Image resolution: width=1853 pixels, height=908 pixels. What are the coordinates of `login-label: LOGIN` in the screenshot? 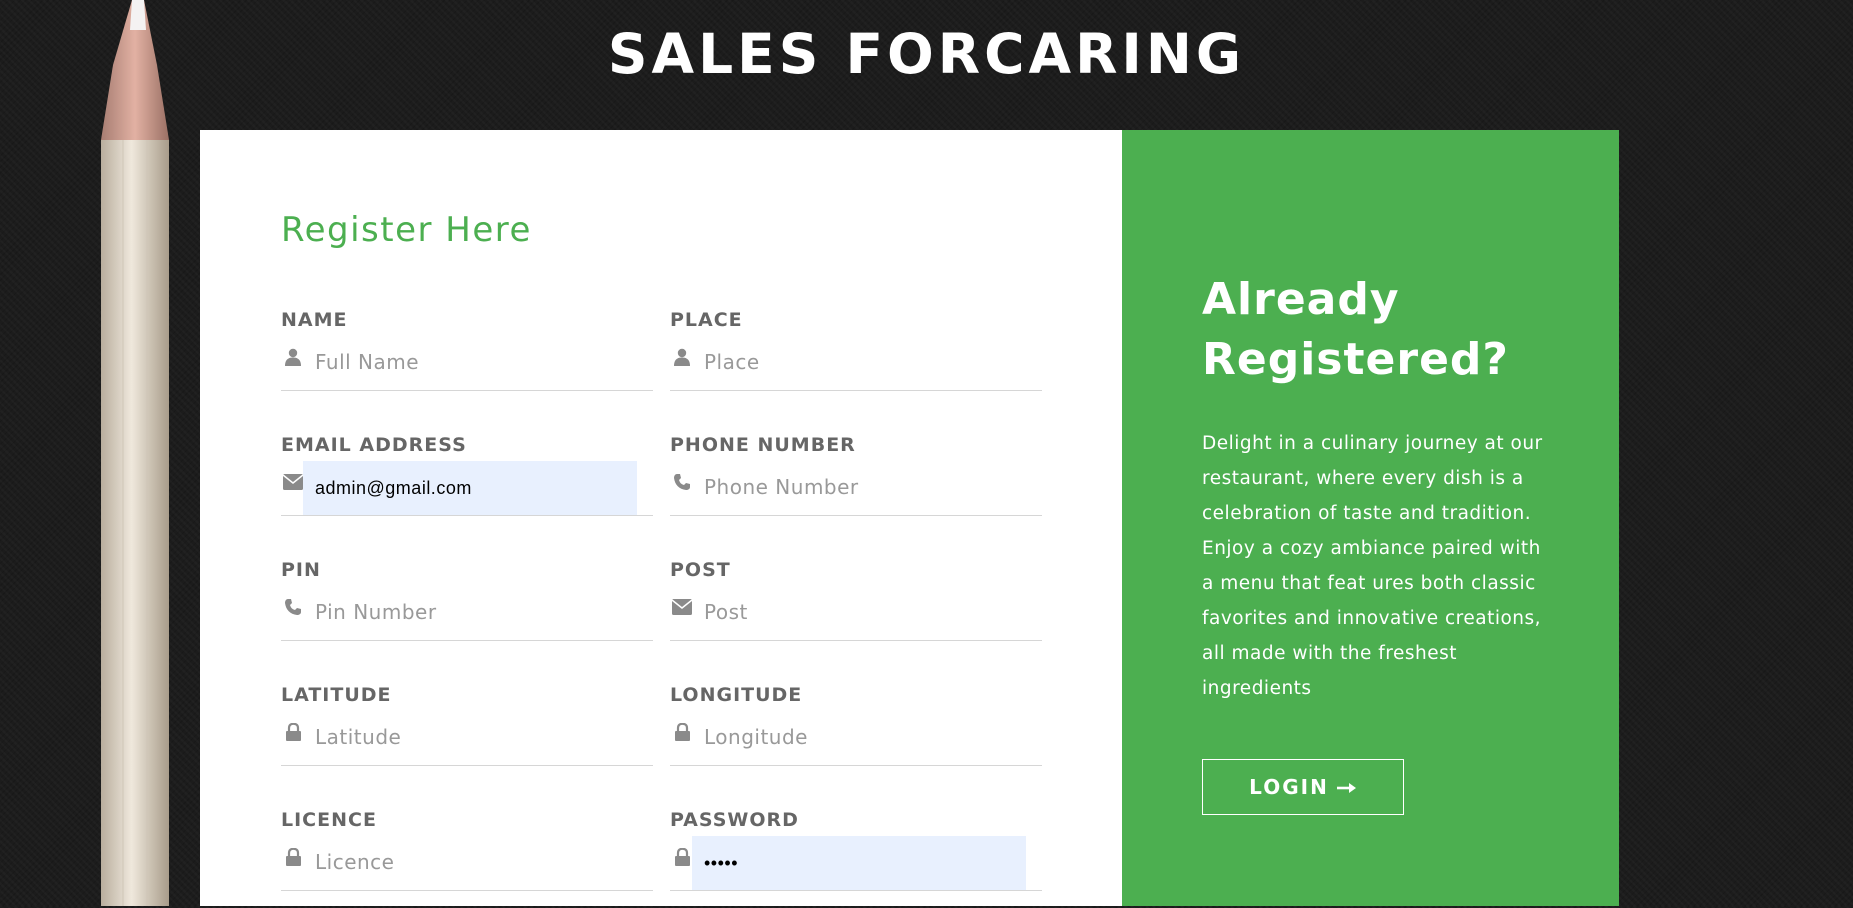 It's located at (1289, 787).